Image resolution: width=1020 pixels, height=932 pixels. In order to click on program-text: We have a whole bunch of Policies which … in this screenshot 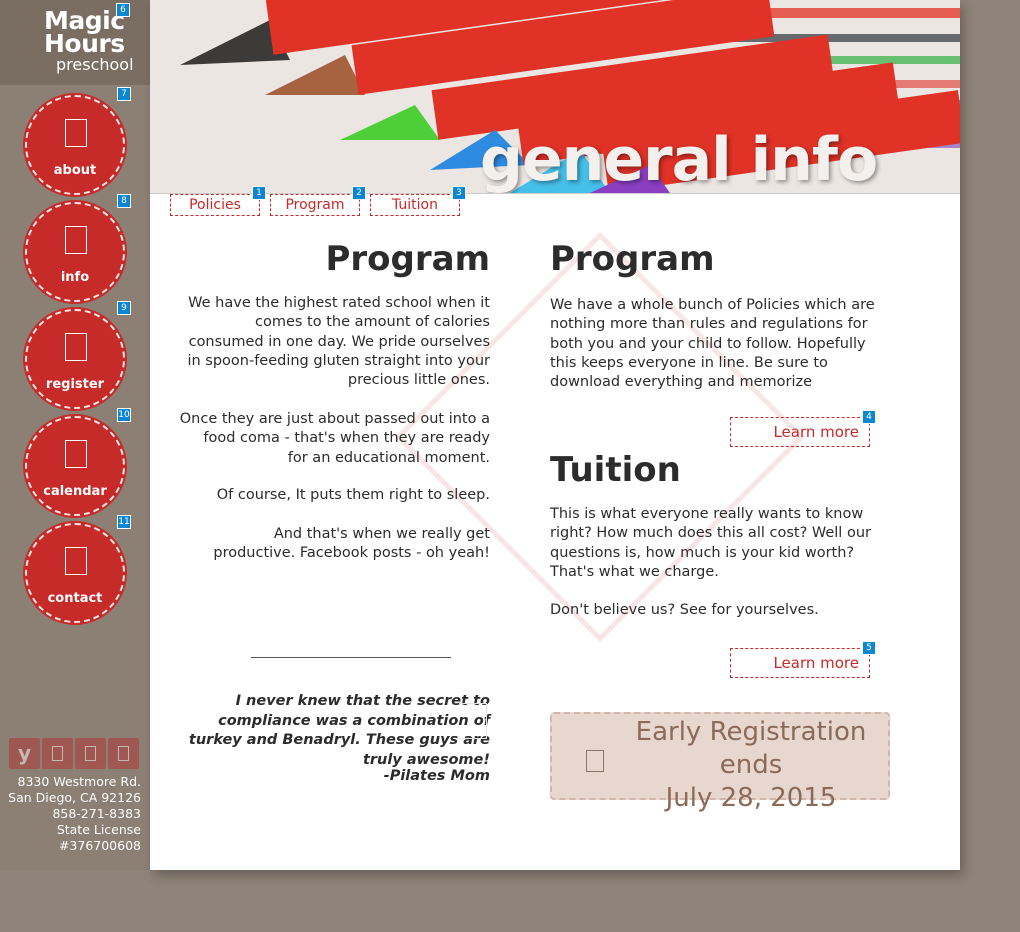, I will do `click(712, 344)`.